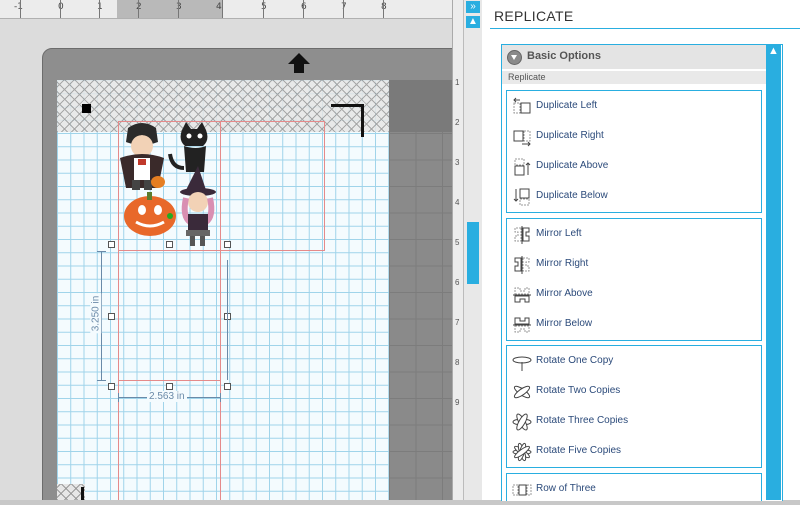 The width and height of the screenshot is (800, 505). Describe the element at coordinates (457, 402) in the screenshot. I see `ruler-number: 9` at that location.